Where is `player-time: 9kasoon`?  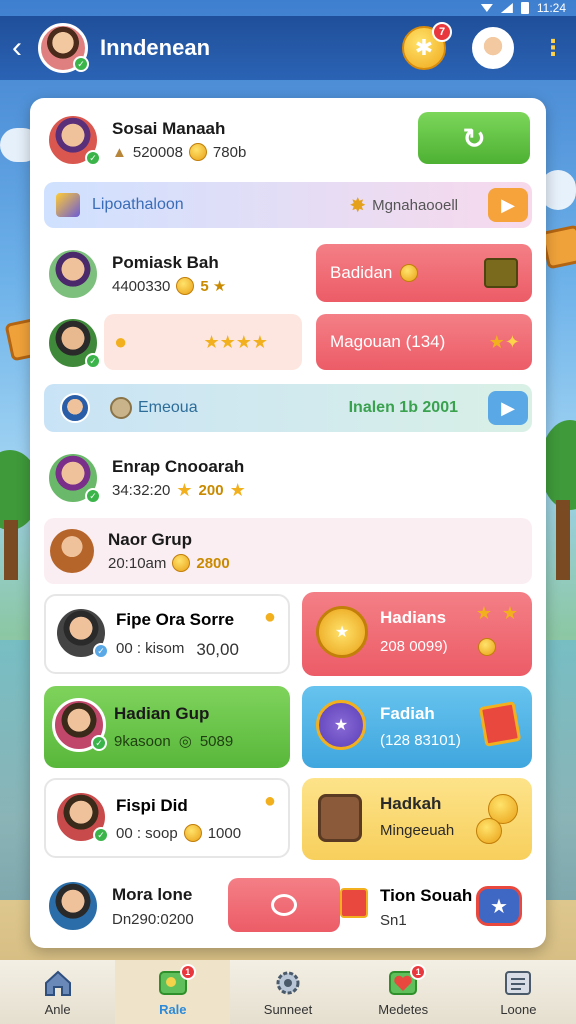
player-time: 9kasoon is located at coordinates (142, 741).